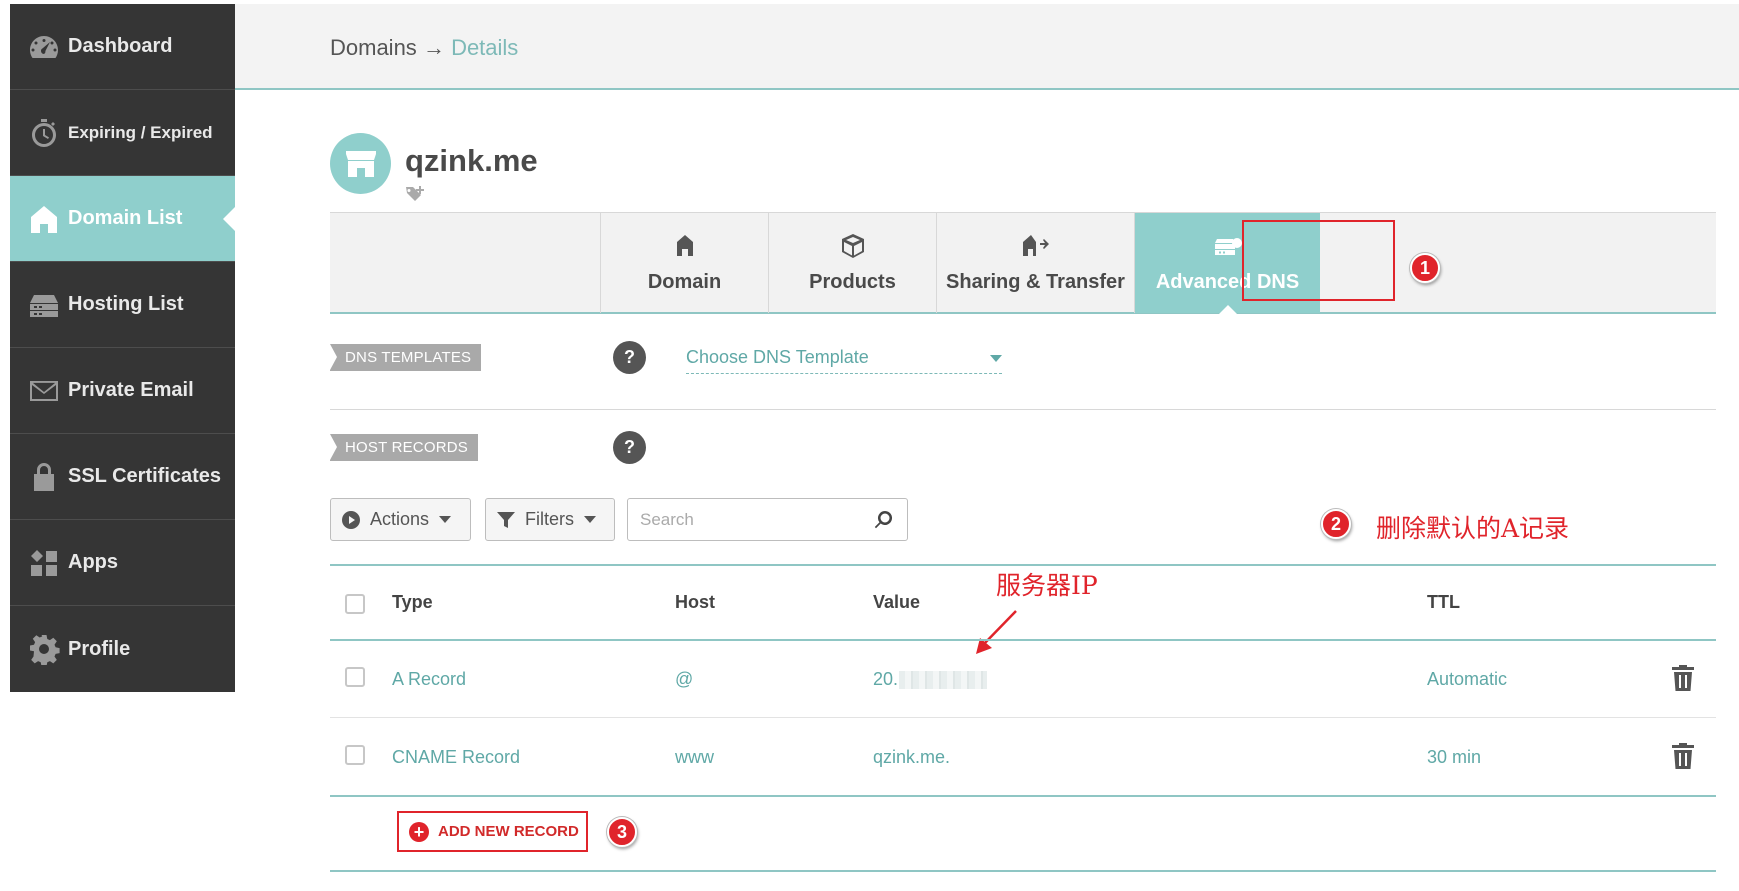 Image resolution: width=1739 pixels, height=891 pixels. Describe the element at coordinates (508, 831) in the screenshot. I see `add-new-record-label: ADD NEW RECORD` at that location.